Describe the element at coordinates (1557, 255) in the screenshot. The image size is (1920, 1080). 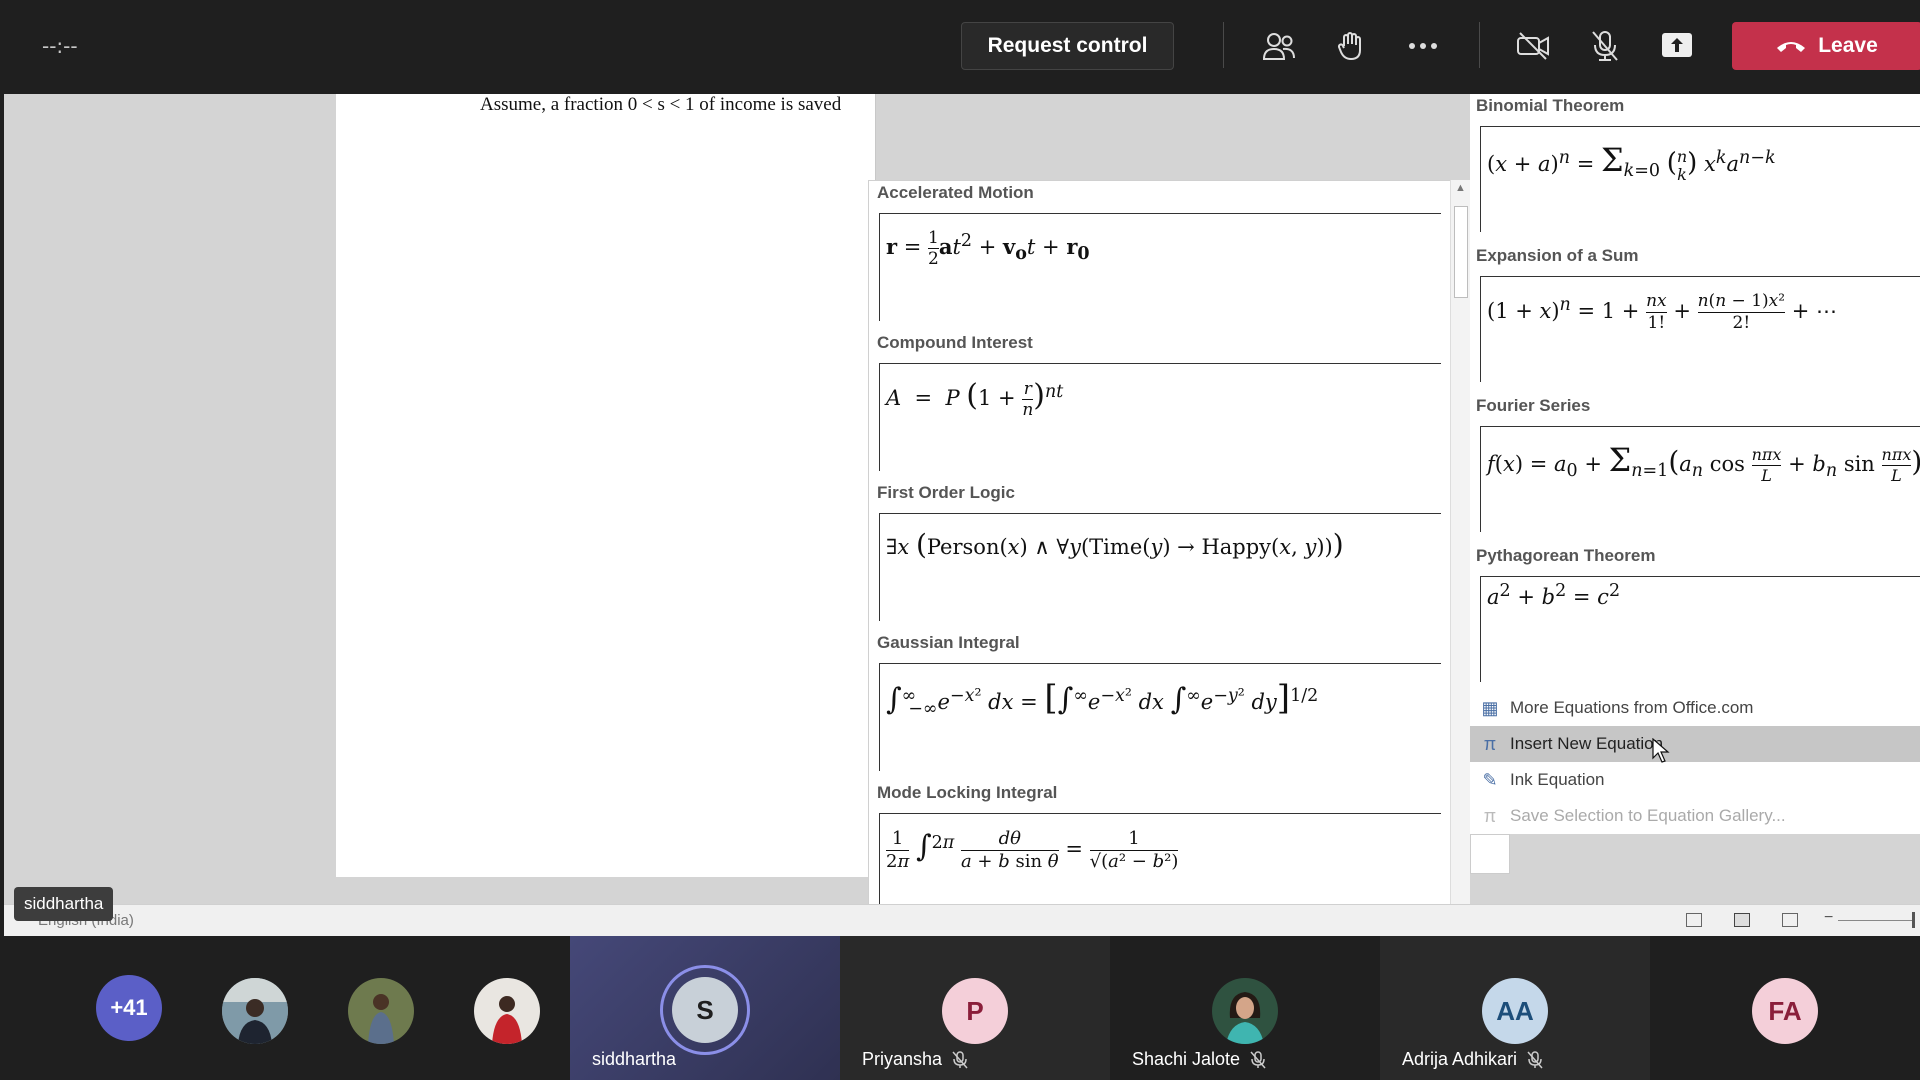
I see `equation-title: Expansion of a Sum` at that location.